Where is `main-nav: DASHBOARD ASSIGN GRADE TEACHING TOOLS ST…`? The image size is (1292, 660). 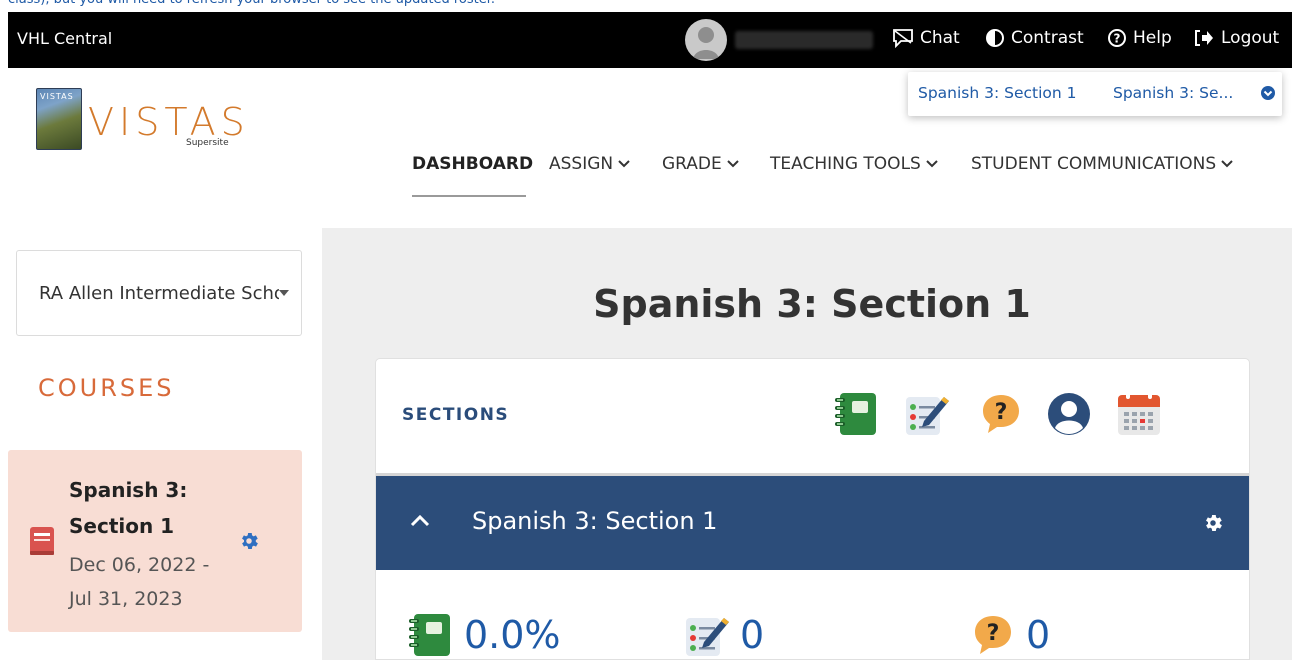
main-nav: DASHBOARD ASSIGN GRADE TEACHING TOOLS ST… is located at coordinates (646, 166).